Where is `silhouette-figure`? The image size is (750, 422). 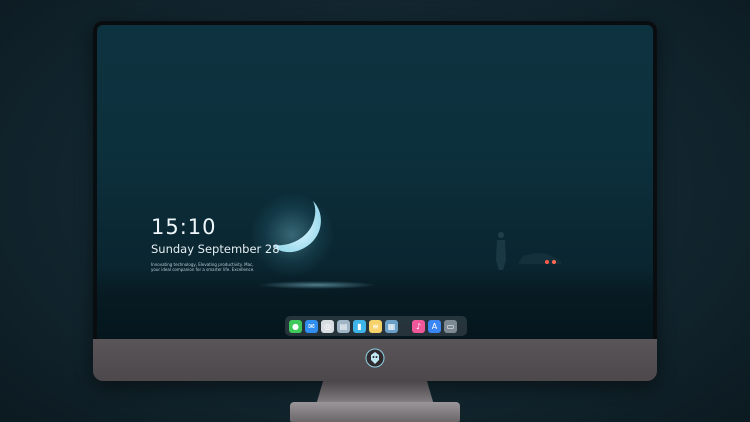
silhouette-figure is located at coordinates (501, 251).